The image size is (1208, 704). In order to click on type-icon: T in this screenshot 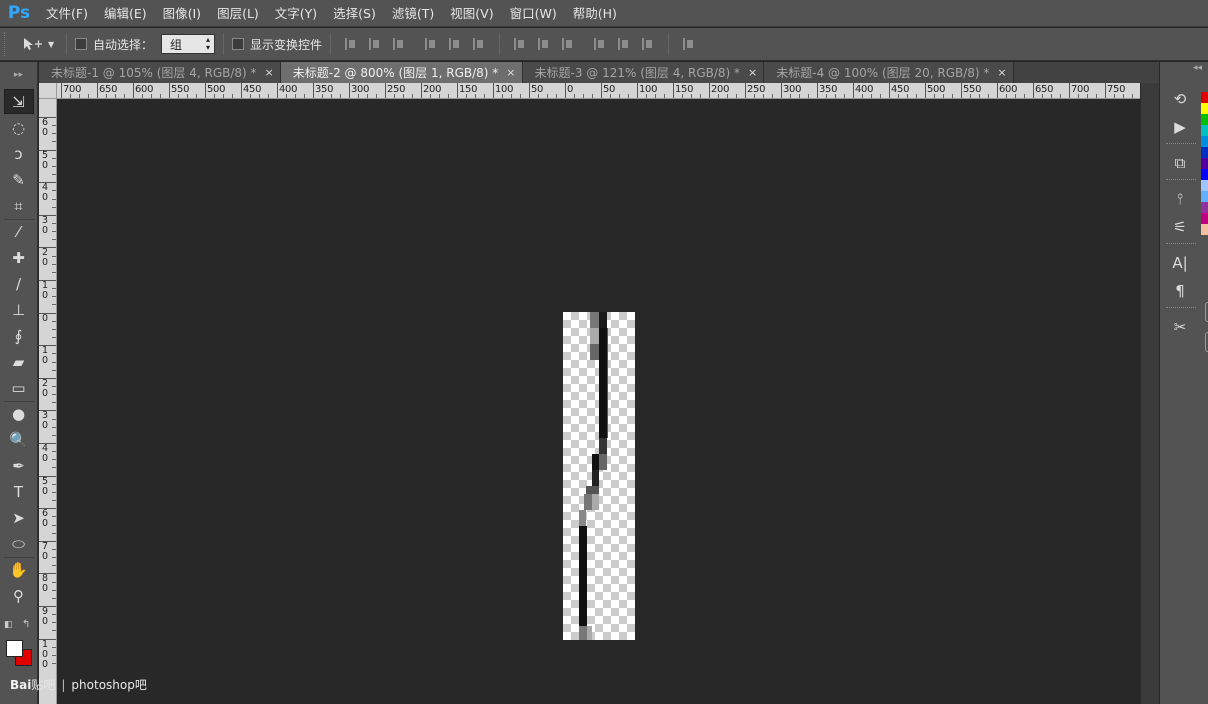, I will do `click(19, 491)`.